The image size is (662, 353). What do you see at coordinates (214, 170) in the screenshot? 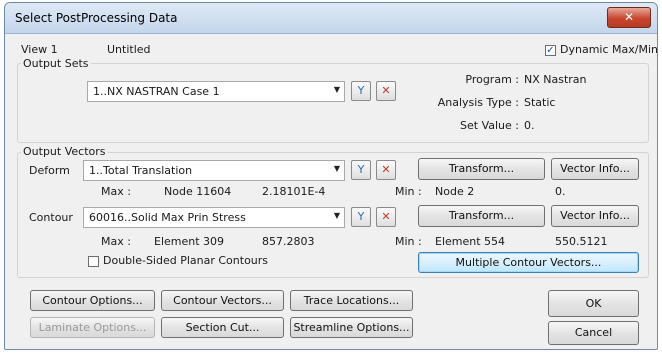
I see `deform-select: 1..Total Translation ▼` at bounding box center [214, 170].